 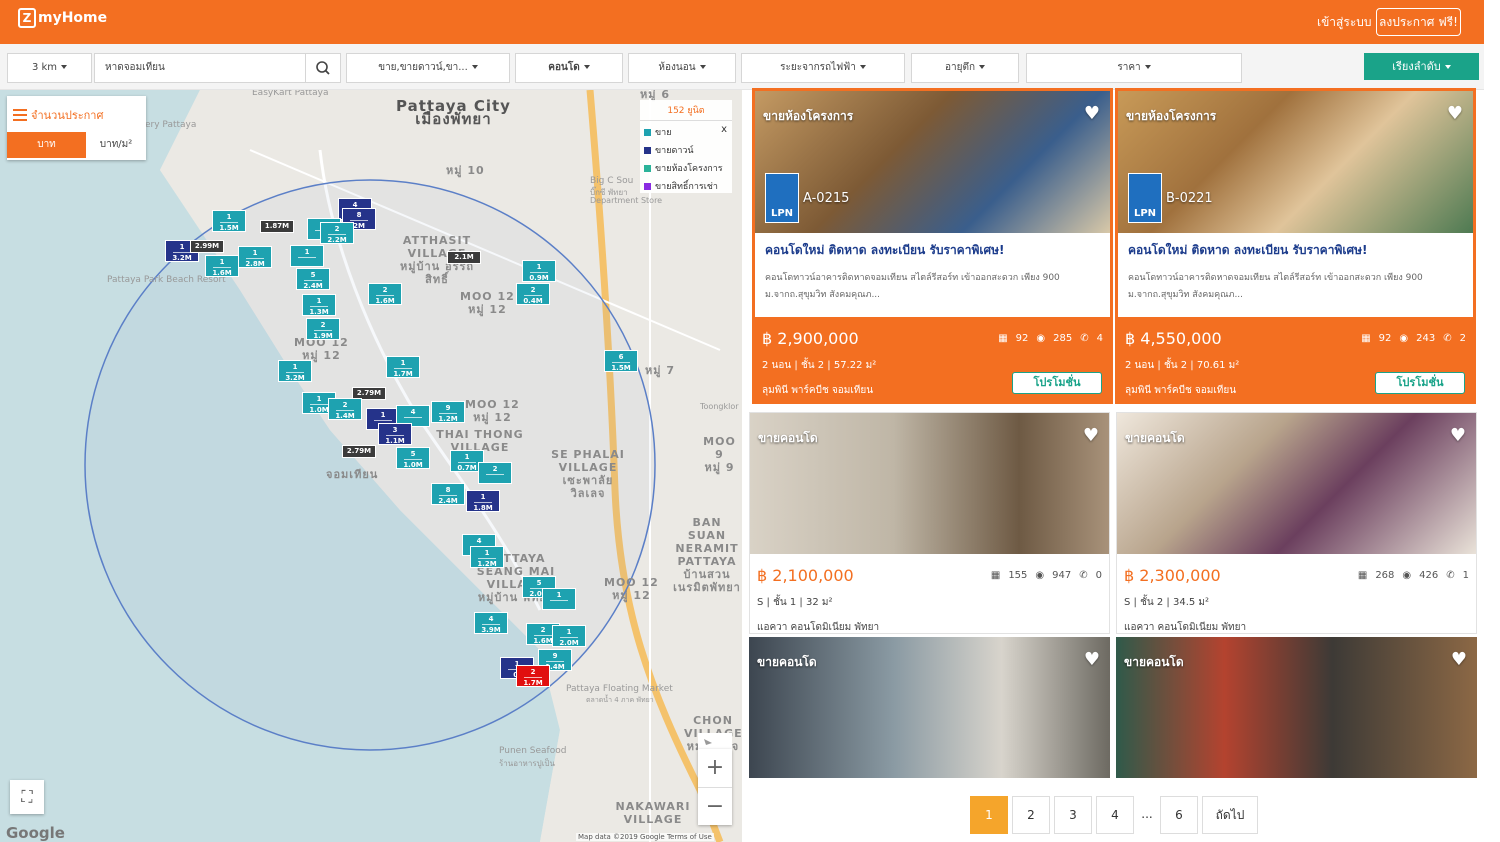 What do you see at coordinates (46, 145) in the screenshot?
I see `price-tab-baht: บาท` at bounding box center [46, 145].